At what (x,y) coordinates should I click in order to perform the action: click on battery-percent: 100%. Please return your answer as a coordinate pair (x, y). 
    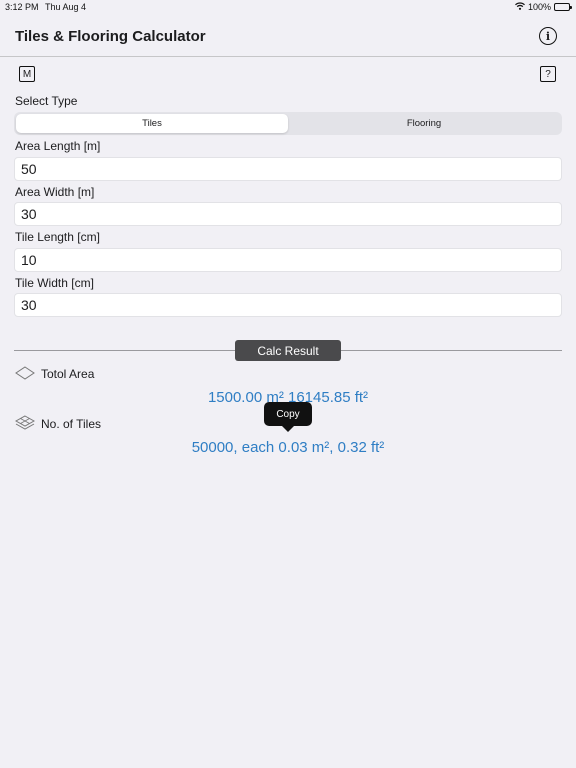
    Looking at the image, I should click on (539, 7).